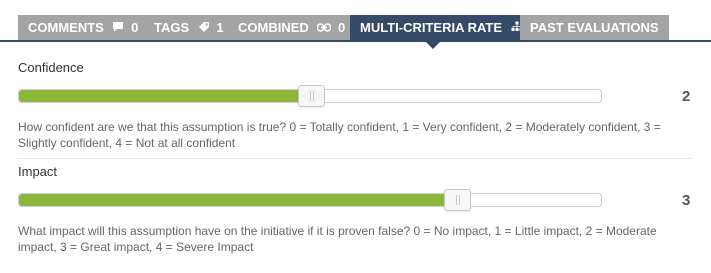  What do you see at coordinates (51, 67) in the screenshot?
I see `criterion-label: Confidence` at bounding box center [51, 67].